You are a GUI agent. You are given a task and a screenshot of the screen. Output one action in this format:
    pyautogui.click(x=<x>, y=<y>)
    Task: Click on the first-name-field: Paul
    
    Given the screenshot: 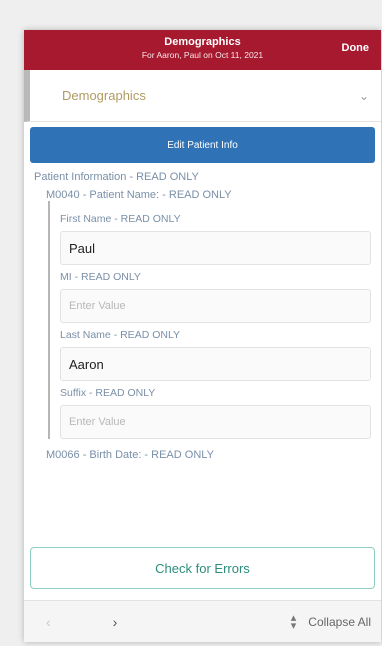 What is the action you would take?
    pyautogui.click(x=215, y=248)
    